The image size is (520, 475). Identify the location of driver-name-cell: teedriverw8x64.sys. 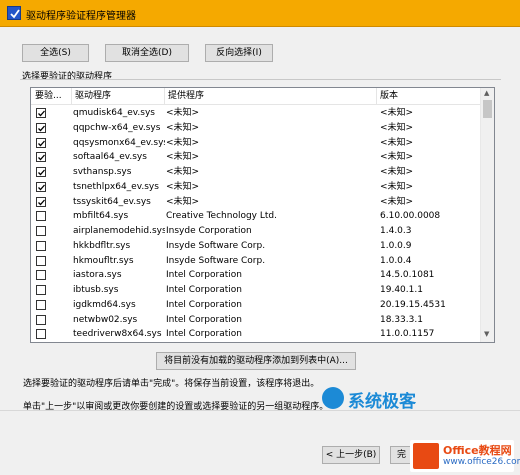
(117, 334).